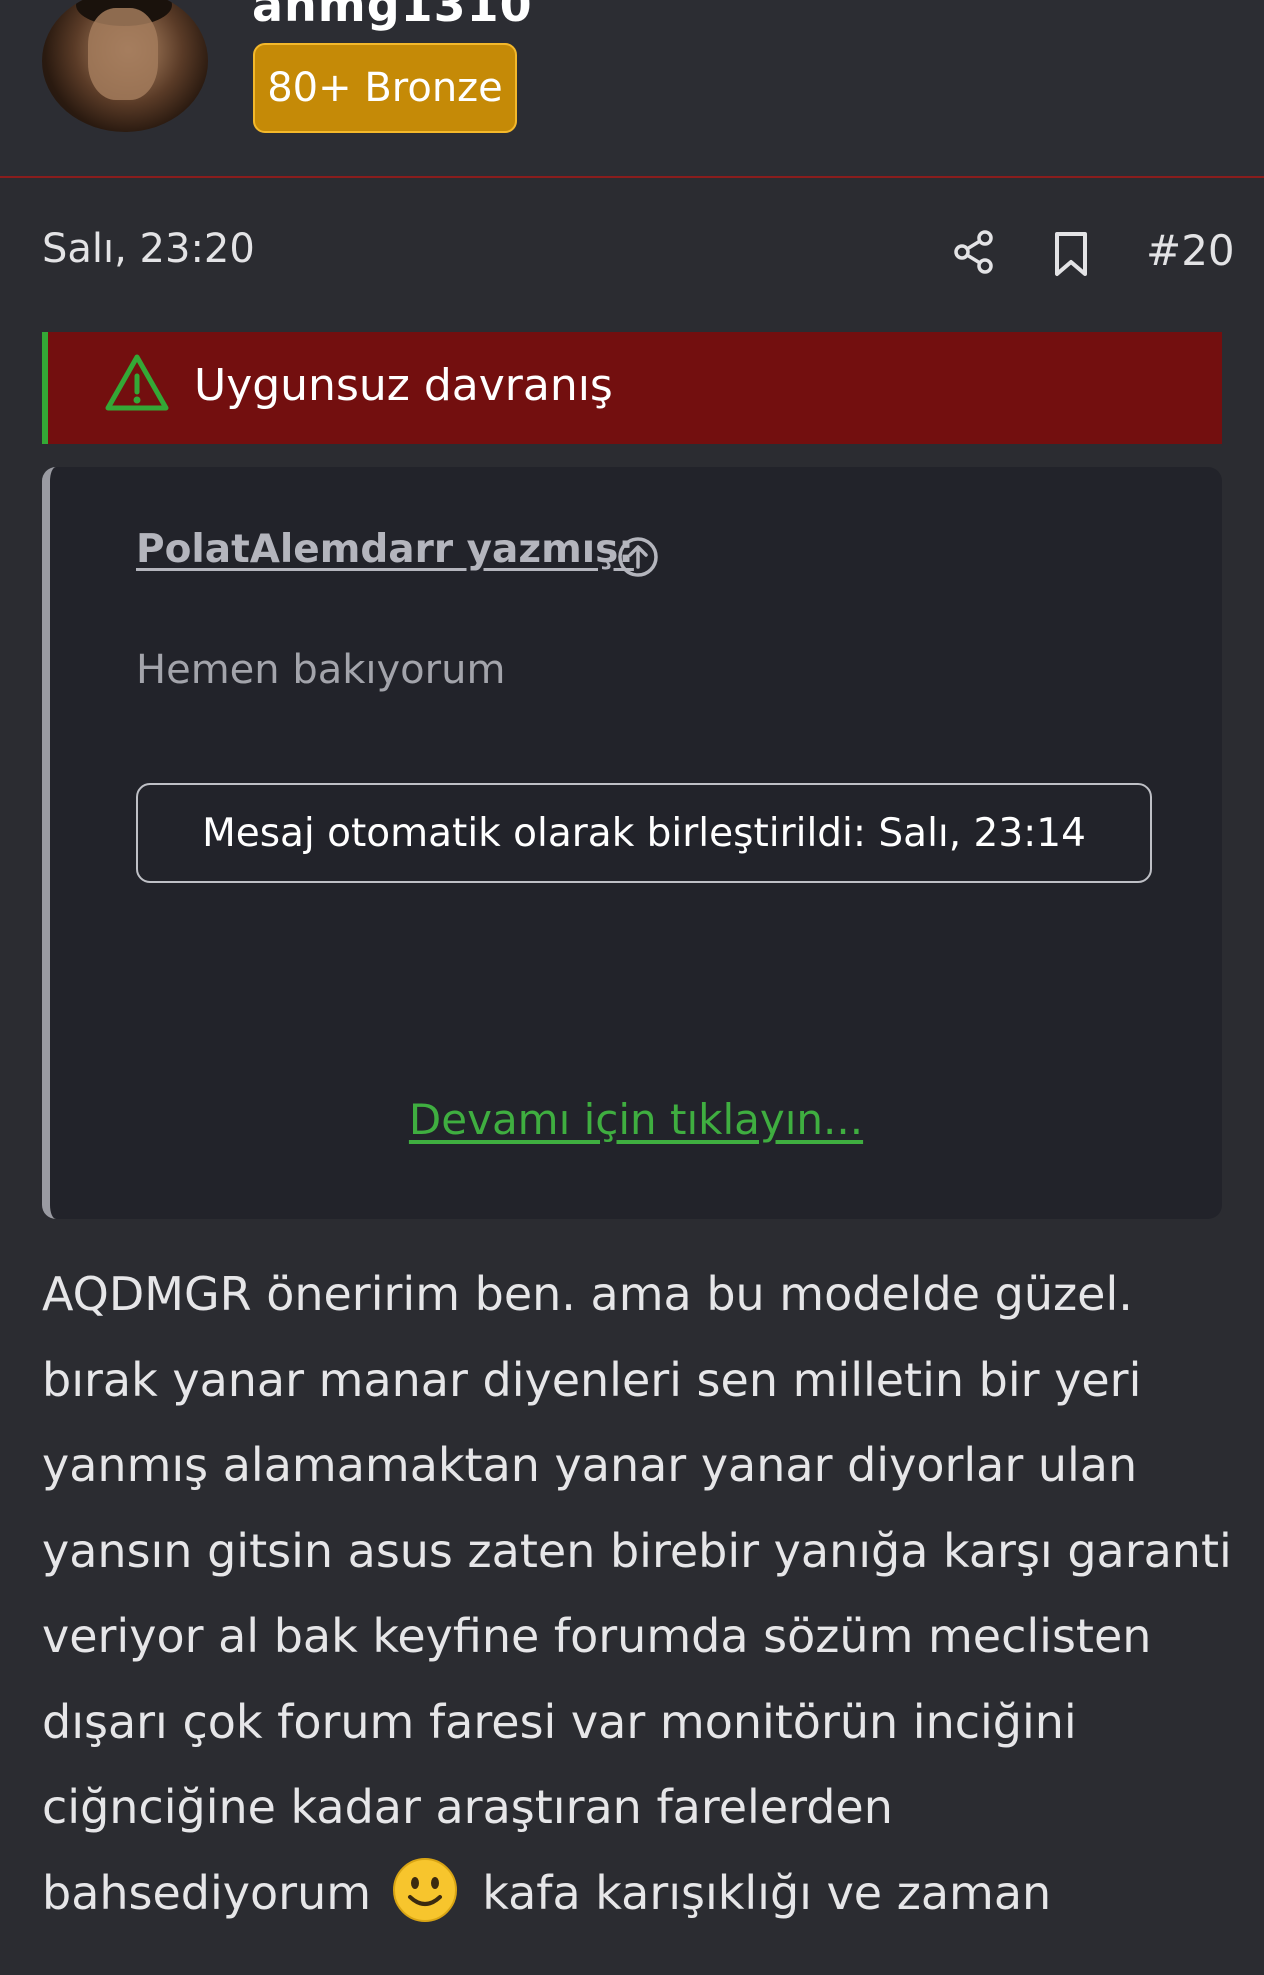  Describe the element at coordinates (632, 388) in the screenshot. I see `warning-banner: Uygunsuz davranış` at that location.